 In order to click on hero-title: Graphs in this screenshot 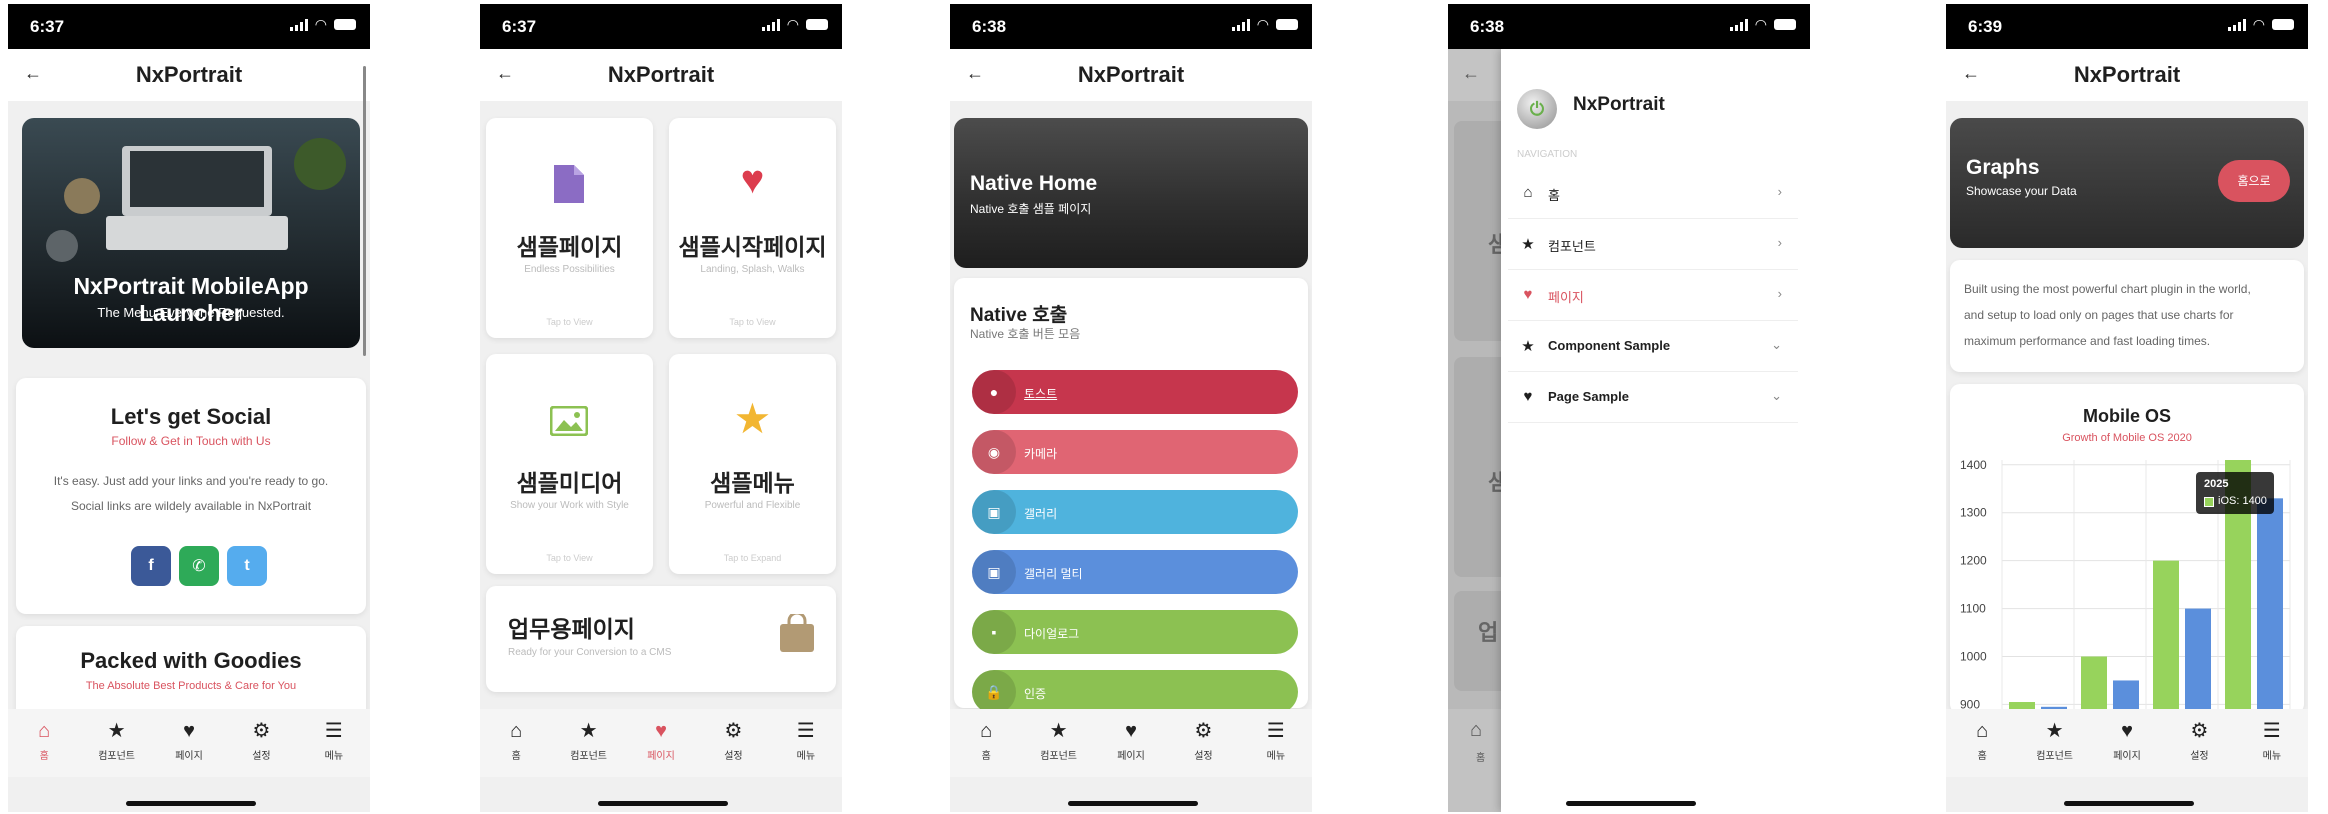, I will do `click(2003, 167)`.